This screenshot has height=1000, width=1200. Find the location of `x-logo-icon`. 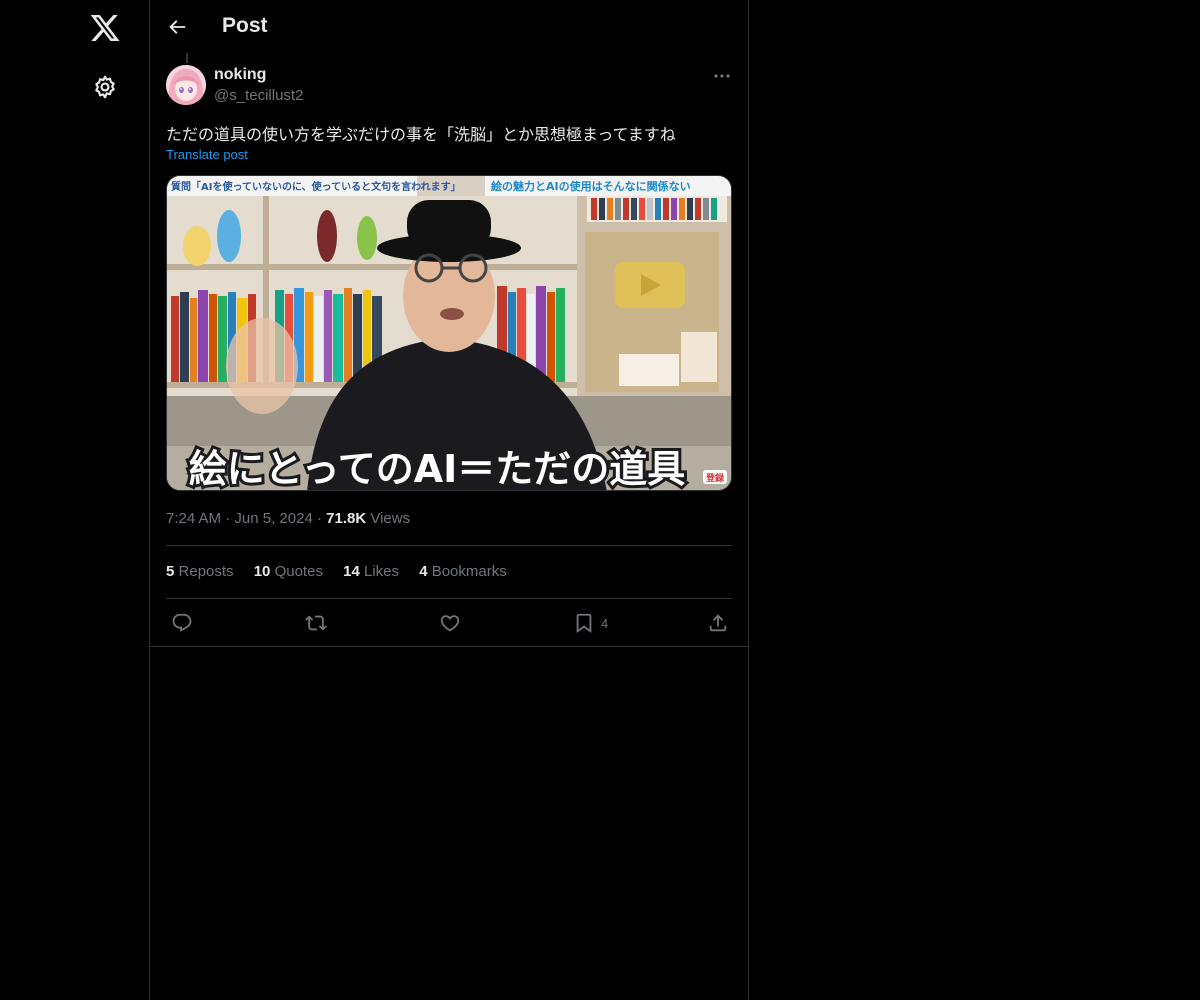

x-logo-icon is located at coordinates (105, 28).